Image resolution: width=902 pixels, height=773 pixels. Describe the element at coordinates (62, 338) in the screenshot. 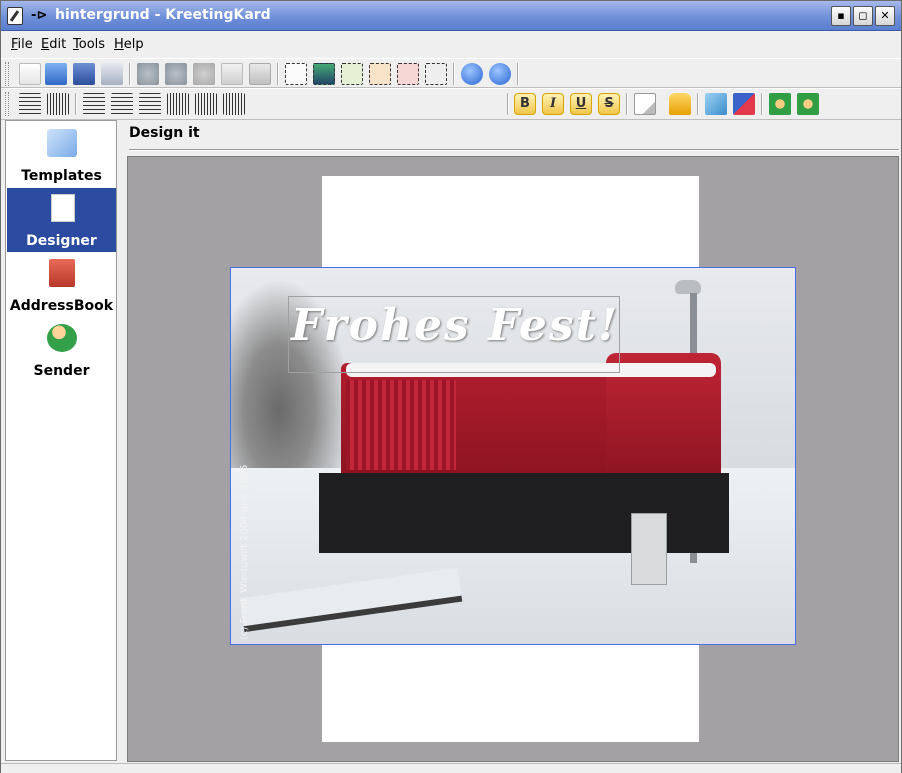

I see `sender-icon` at that location.